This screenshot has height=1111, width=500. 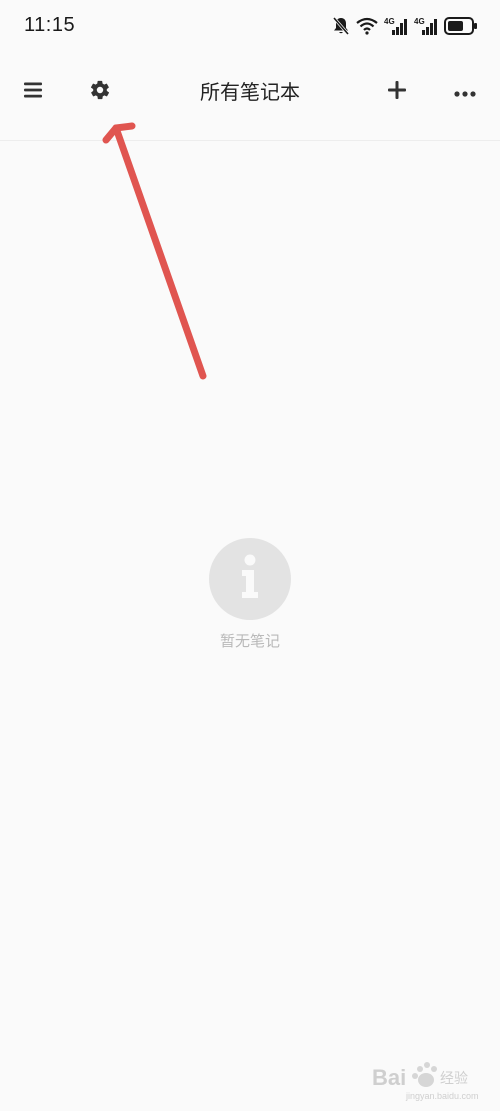 I want to click on empty-state: 暂无笔记, so click(x=250, y=594).